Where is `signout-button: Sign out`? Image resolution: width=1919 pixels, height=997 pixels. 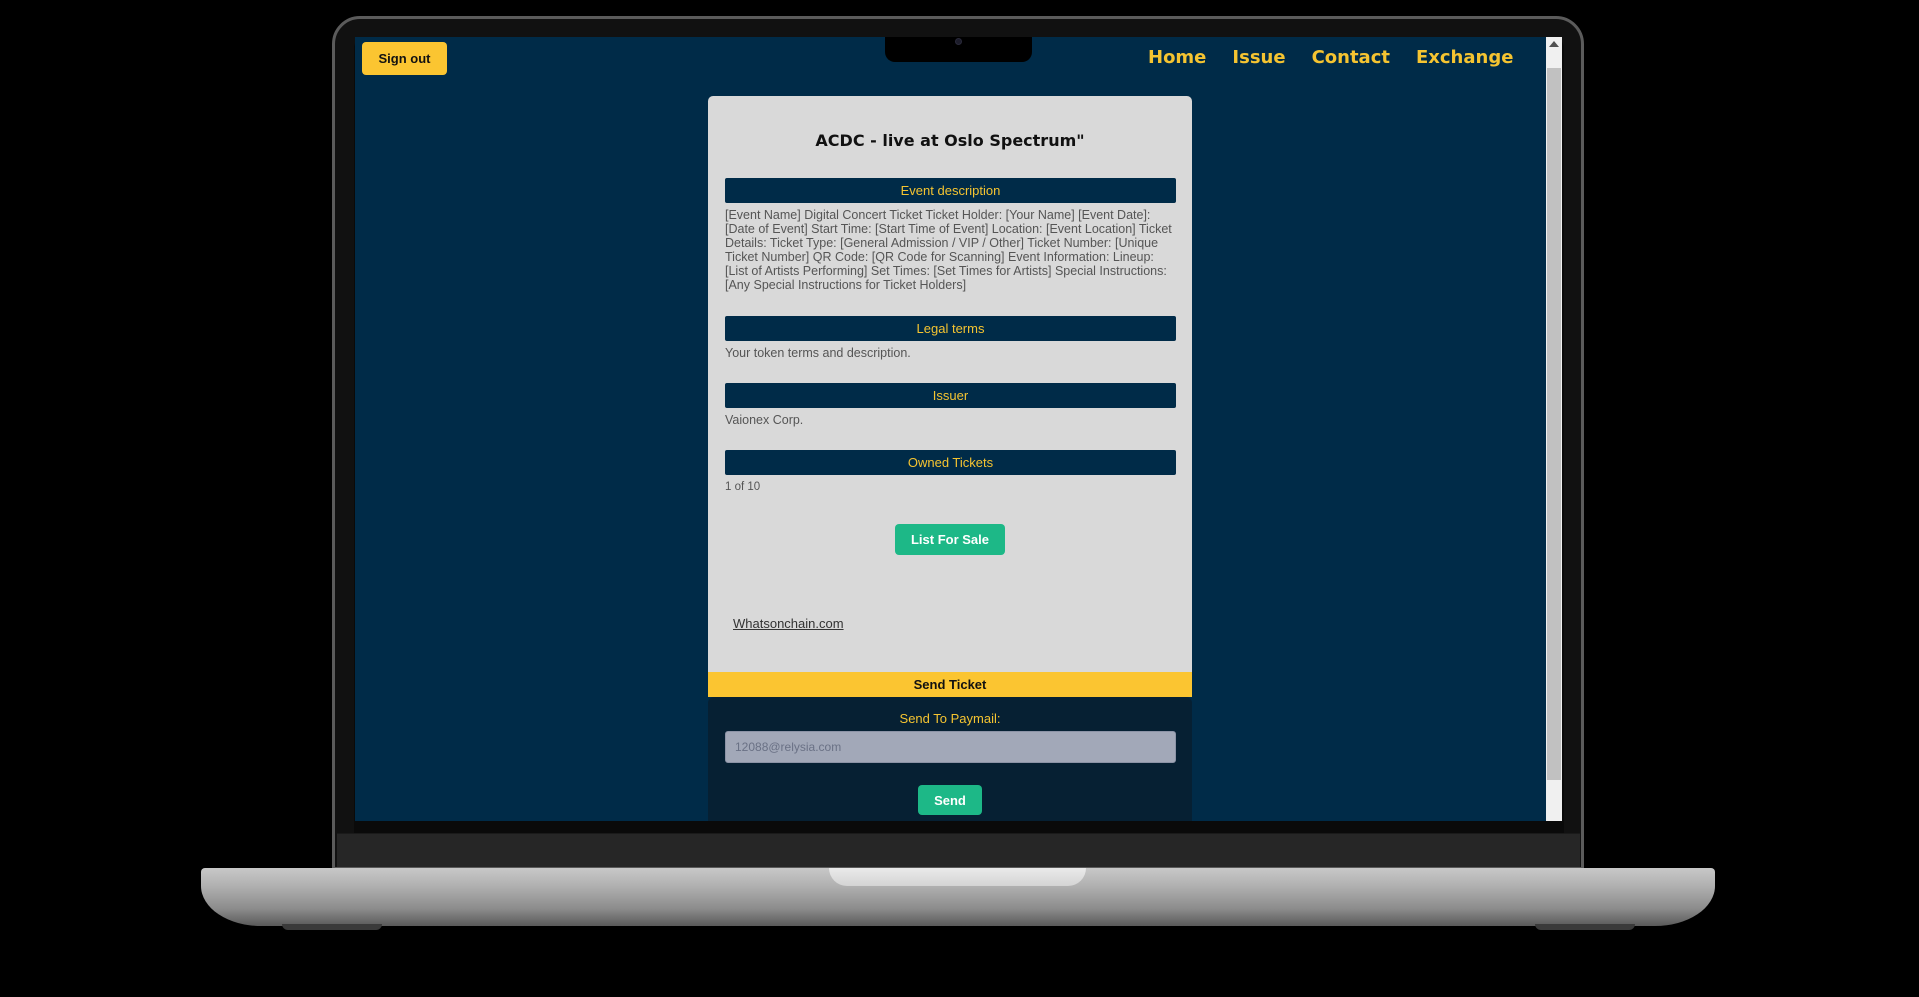 signout-button: Sign out is located at coordinates (404, 58).